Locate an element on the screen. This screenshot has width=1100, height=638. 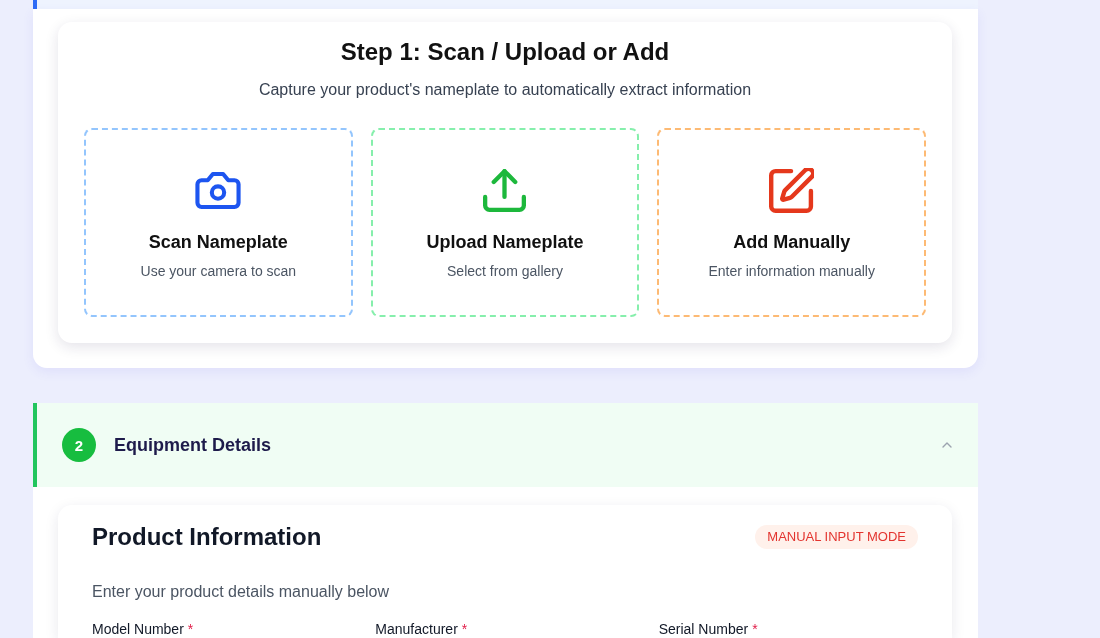
step-number-badge: 2 is located at coordinates (79, 445).